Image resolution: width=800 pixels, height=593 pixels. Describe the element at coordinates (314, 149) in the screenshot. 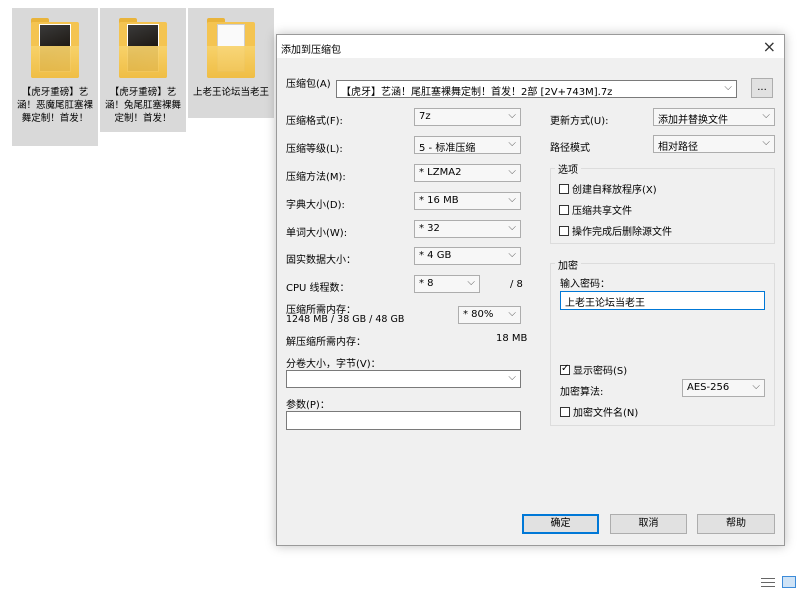

I see `level-label: 压缩等级(L):` at that location.